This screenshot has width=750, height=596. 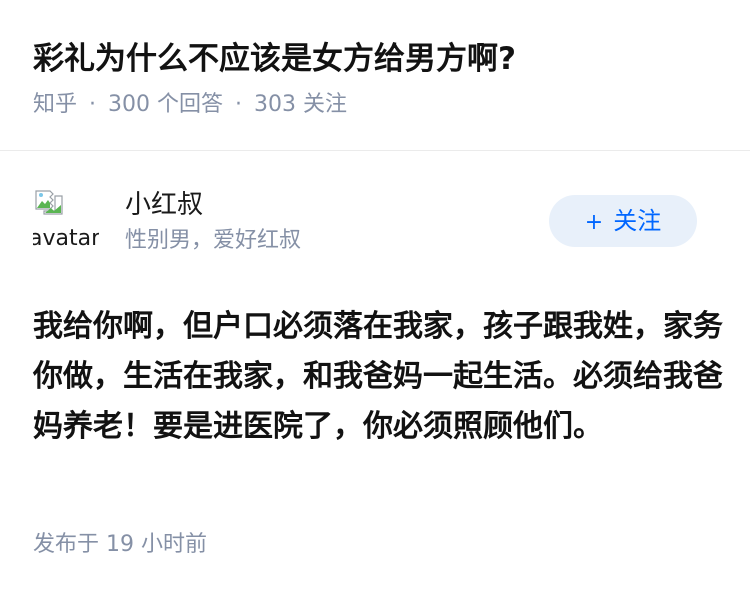 I want to click on broken-image-icon, so click(x=49, y=202).